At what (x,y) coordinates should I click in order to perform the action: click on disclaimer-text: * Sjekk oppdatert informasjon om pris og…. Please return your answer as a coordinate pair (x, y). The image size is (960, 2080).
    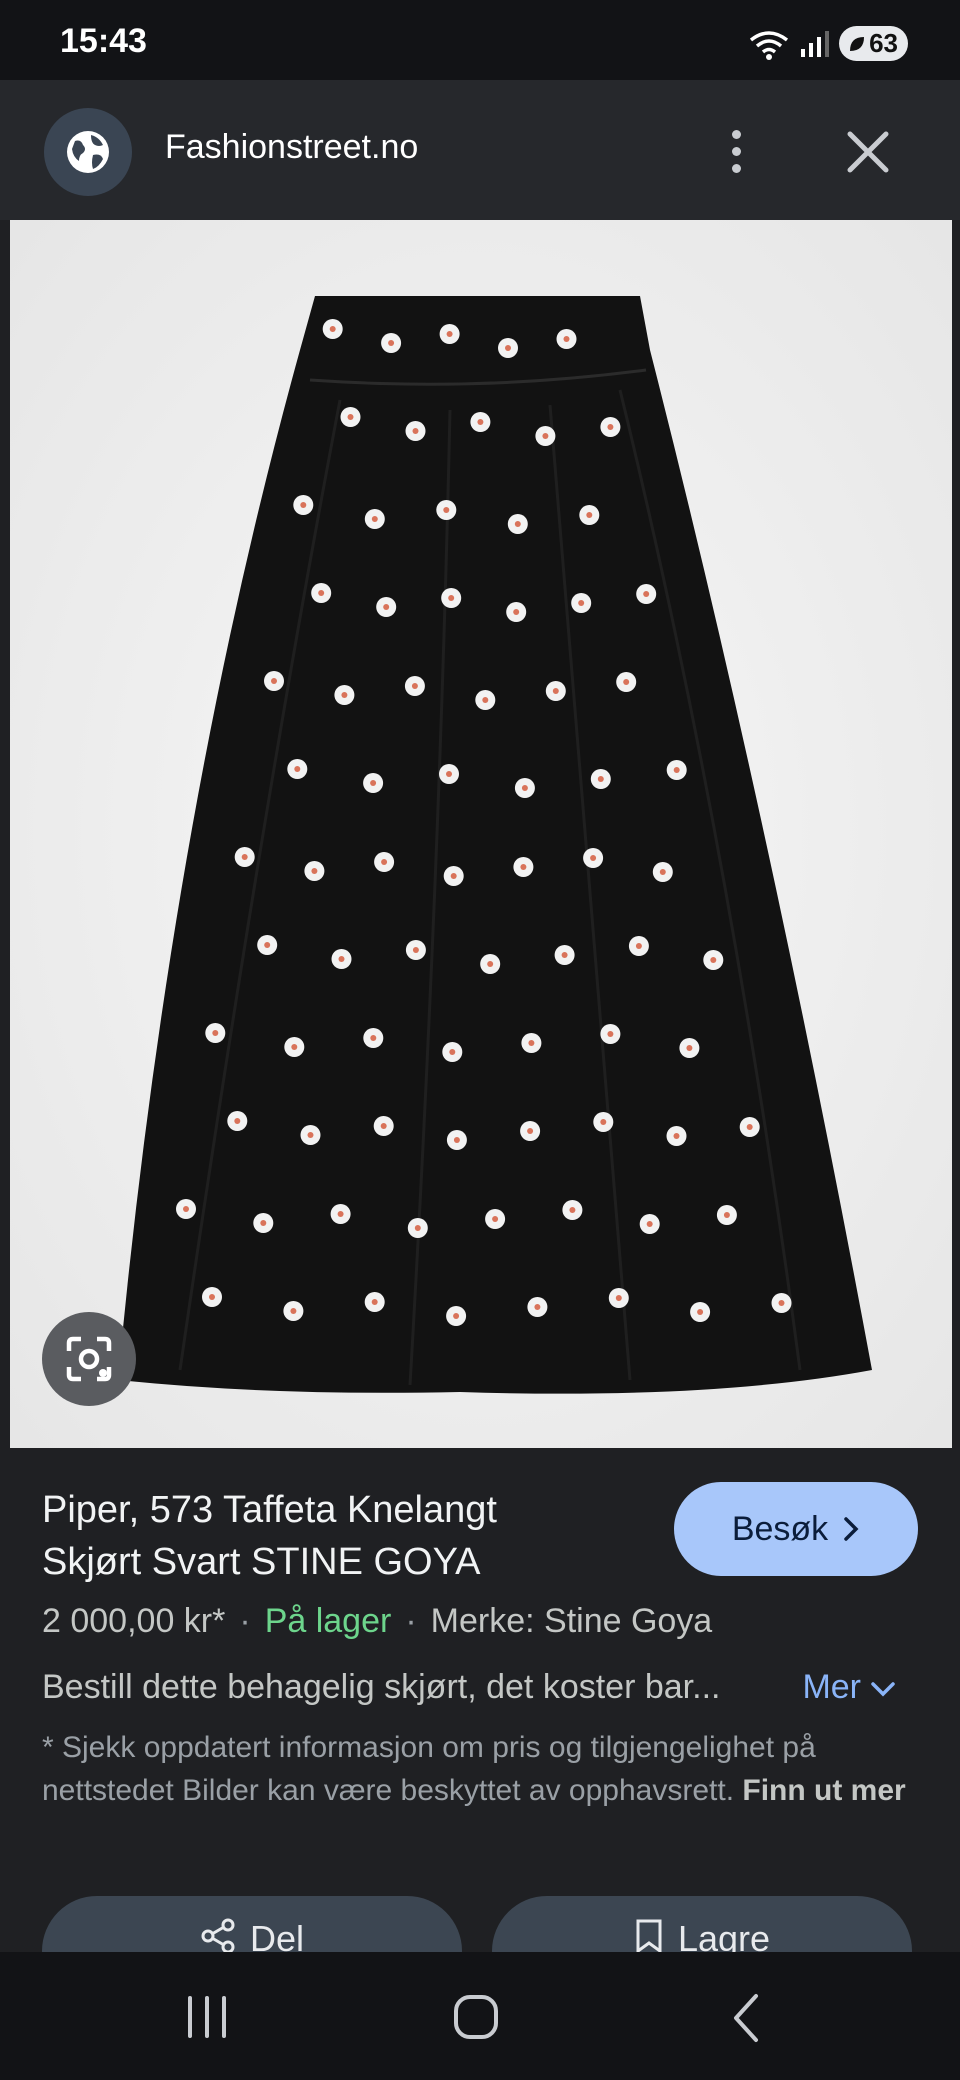
    Looking at the image, I should click on (429, 1769).